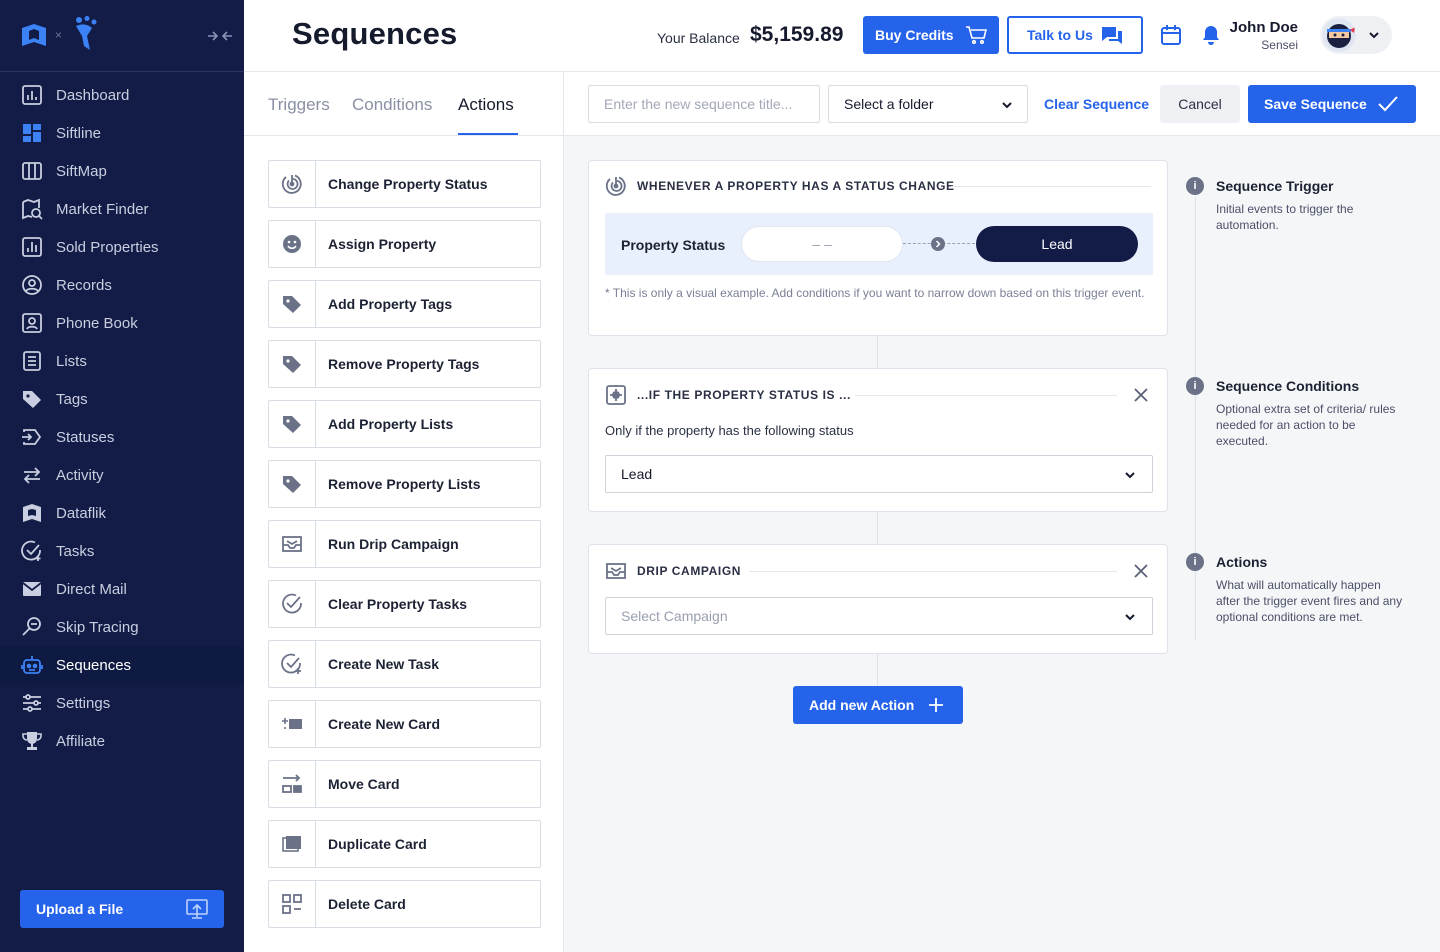 This screenshot has width=1440, height=952. What do you see at coordinates (404, 184) in the screenshot?
I see `action-change-property-status: Change Property Status` at bounding box center [404, 184].